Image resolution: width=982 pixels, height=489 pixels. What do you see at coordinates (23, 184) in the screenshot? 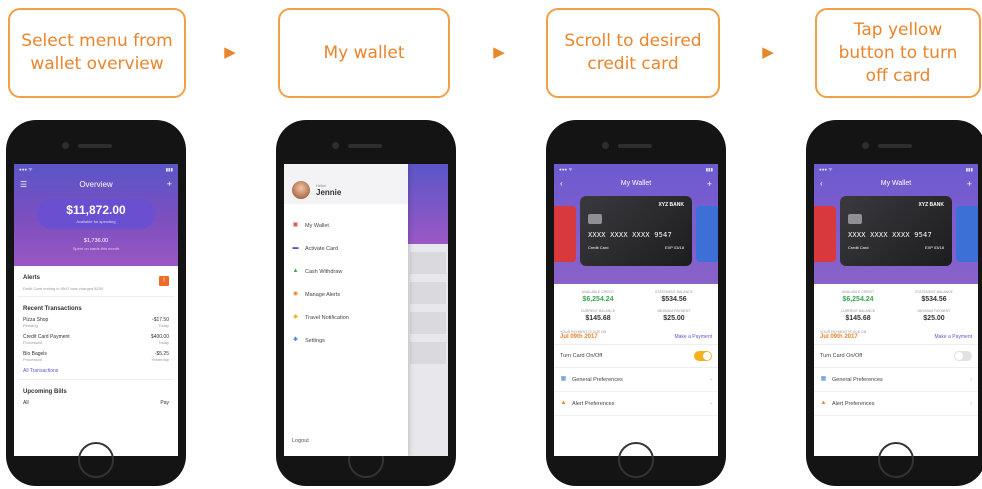
I see `hamburger-menu-icon: ☰` at bounding box center [23, 184].